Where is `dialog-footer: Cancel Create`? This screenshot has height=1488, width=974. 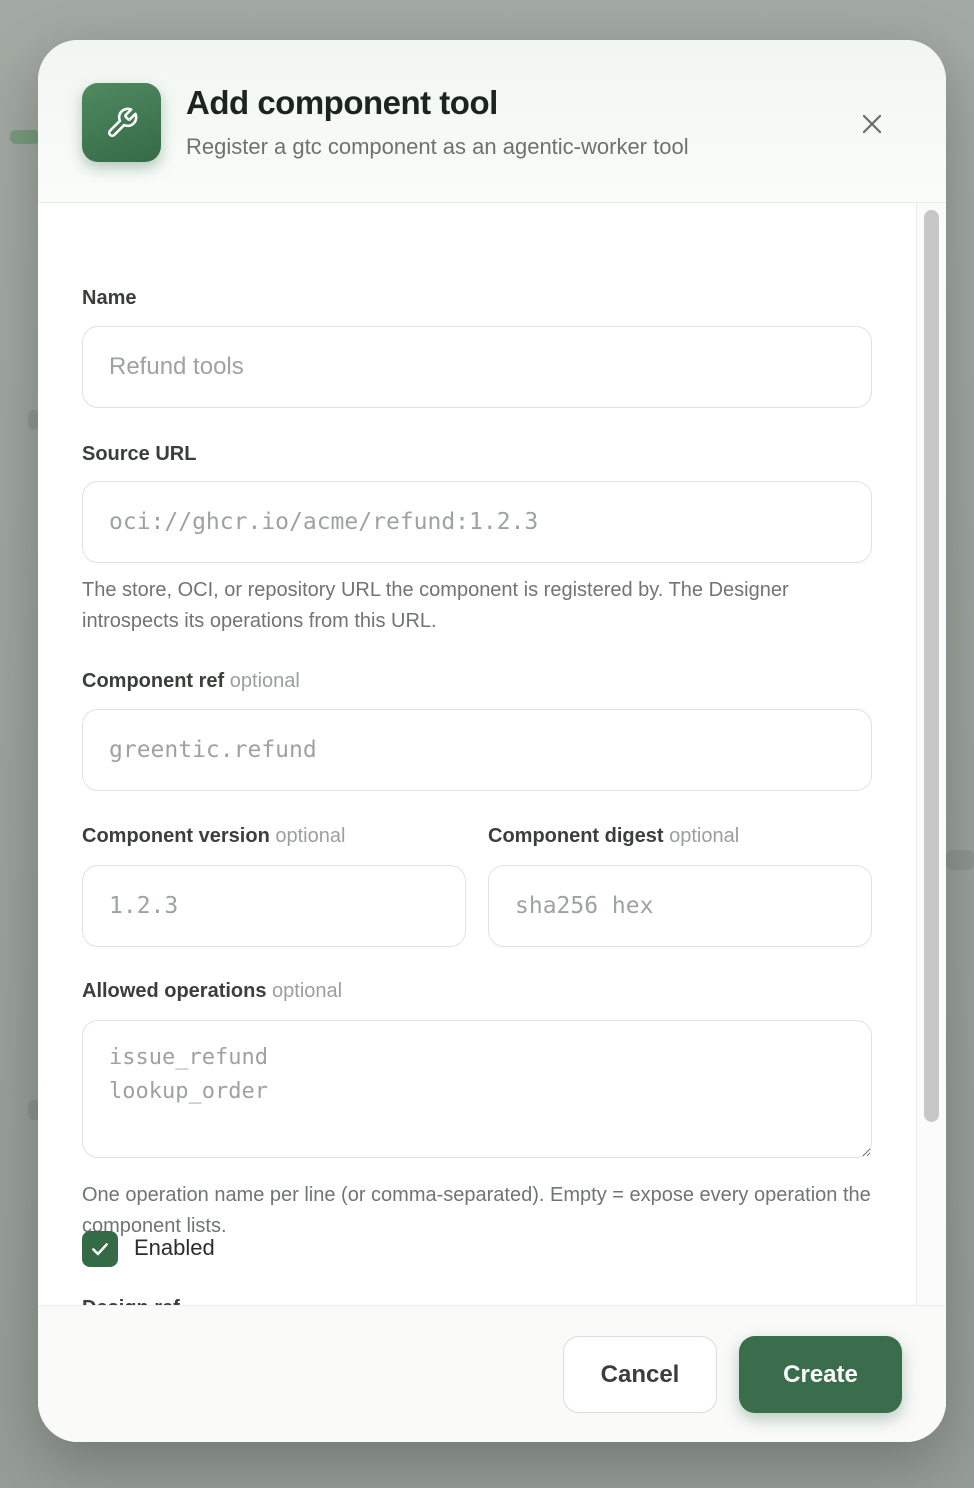
dialog-footer: Cancel Create is located at coordinates (492, 1373).